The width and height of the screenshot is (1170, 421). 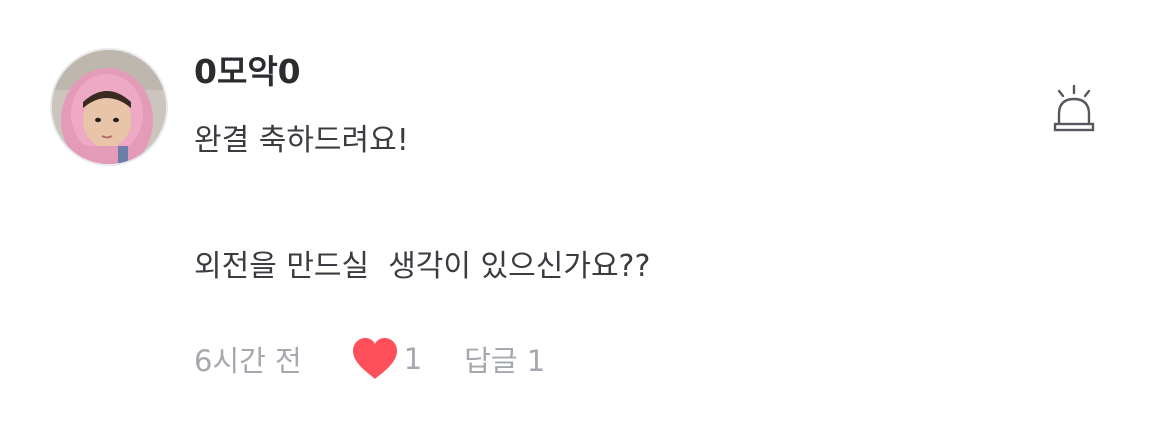 What do you see at coordinates (248, 361) in the screenshot?
I see `timestamp: 6시간 전` at bounding box center [248, 361].